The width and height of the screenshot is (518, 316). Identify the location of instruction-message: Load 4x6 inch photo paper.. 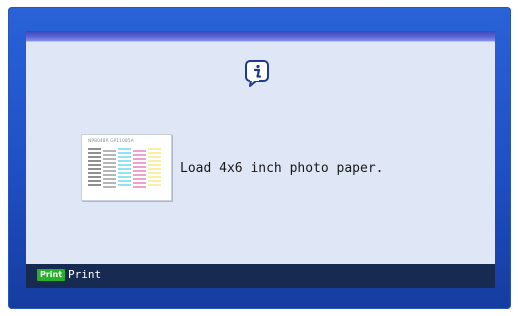
(282, 168).